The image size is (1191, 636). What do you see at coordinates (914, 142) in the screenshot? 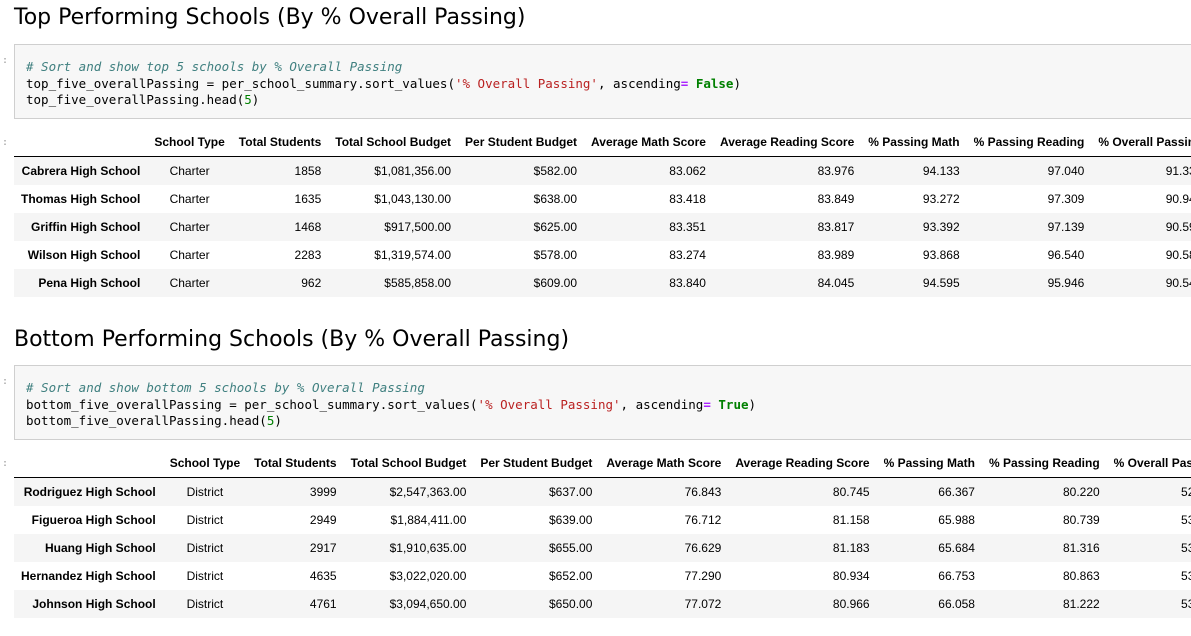
I see `column-header: % Passing Math` at bounding box center [914, 142].